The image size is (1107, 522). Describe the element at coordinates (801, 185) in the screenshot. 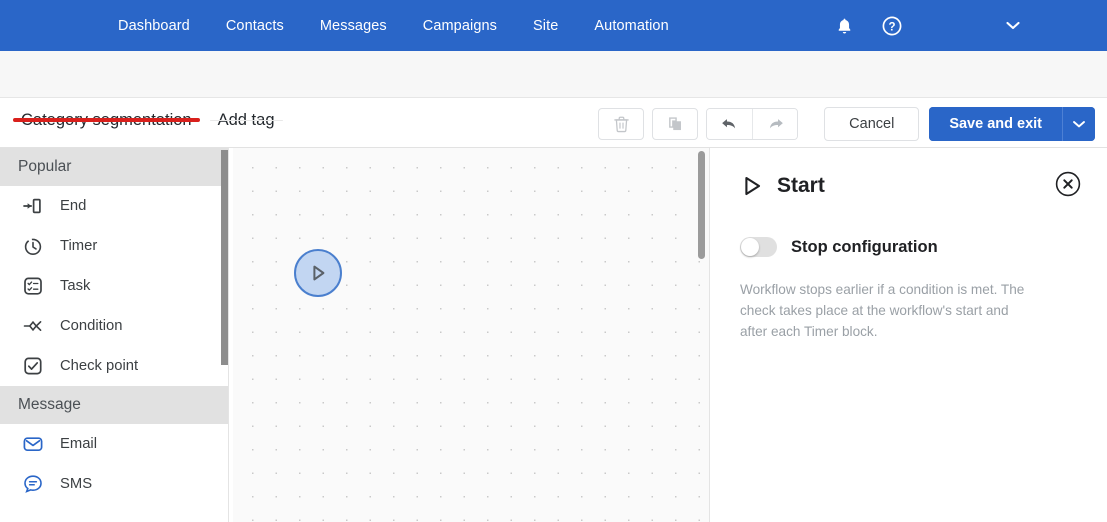

I see `panel-title: Start` at that location.